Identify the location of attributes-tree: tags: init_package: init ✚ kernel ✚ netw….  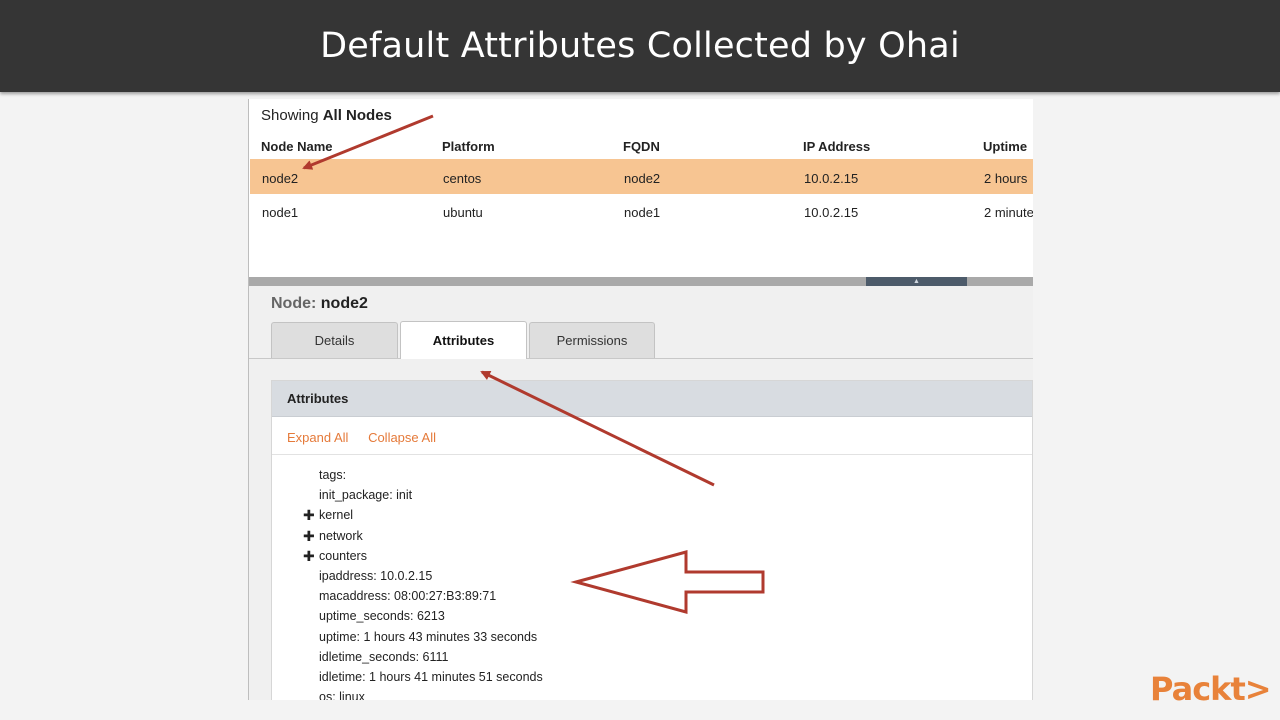
(423, 582).